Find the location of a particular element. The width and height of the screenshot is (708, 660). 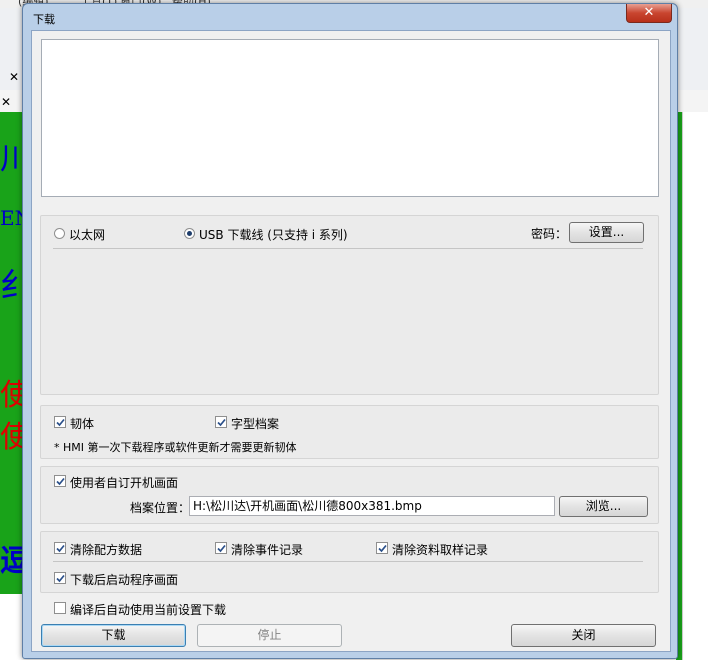

bg-close-icon: ✕ is located at coordinates (14, 77).